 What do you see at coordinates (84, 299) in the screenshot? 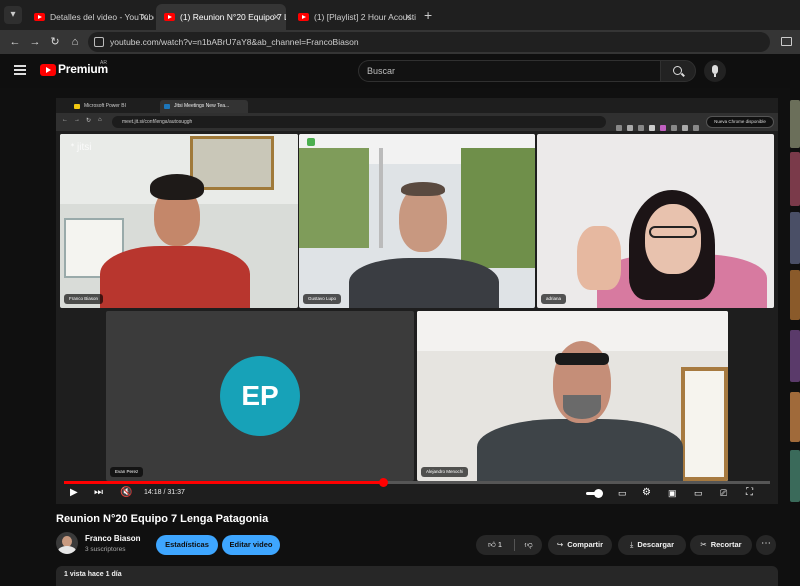
I see `participant-name: Franco Biason` at bounding box center [84, 299].